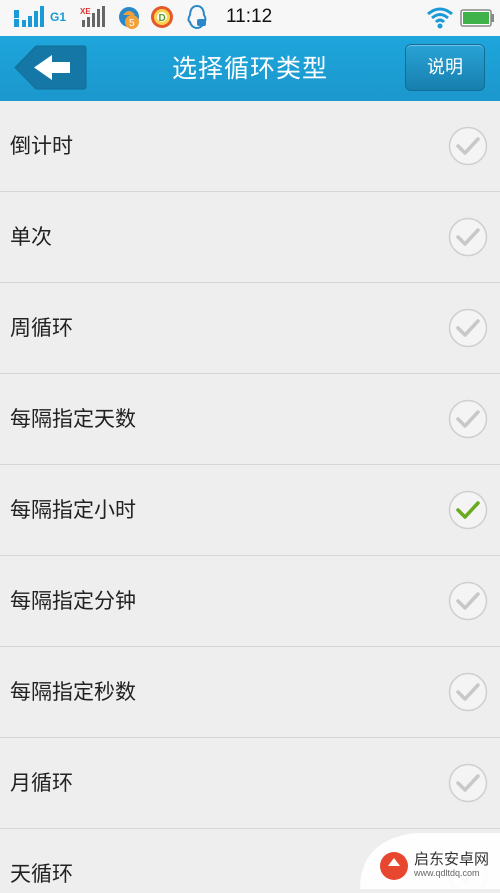 Image resolution: width=500 pixels, height=893 pixels. What do you see at coordinates (250, 328) in the screenshot?
I see `loop-type-option: 周循环` at bounding box center [250, 328].